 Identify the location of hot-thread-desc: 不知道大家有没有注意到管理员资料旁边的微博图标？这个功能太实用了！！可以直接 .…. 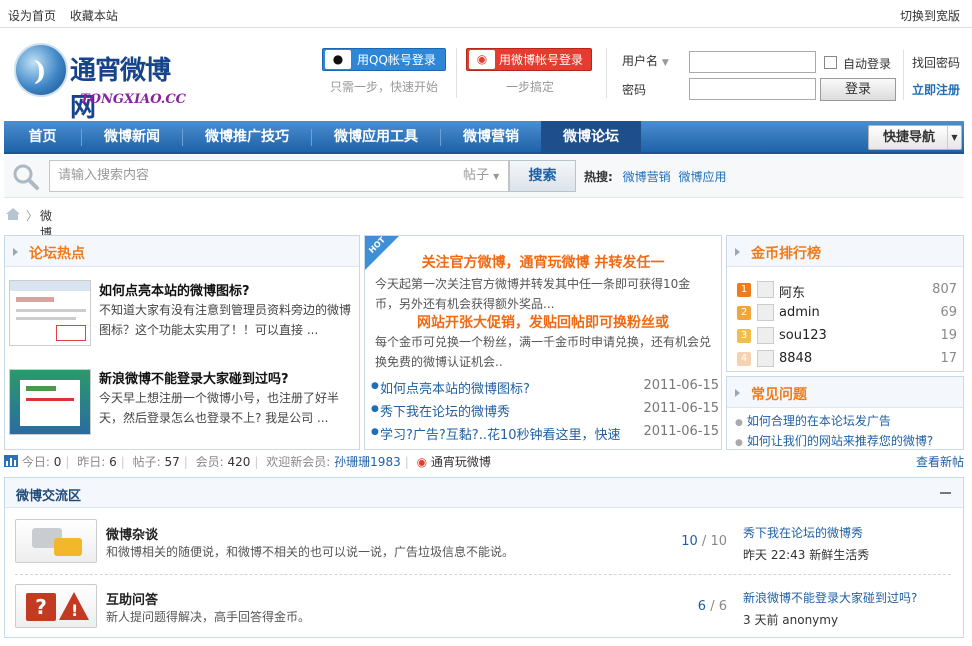
(225, 320).